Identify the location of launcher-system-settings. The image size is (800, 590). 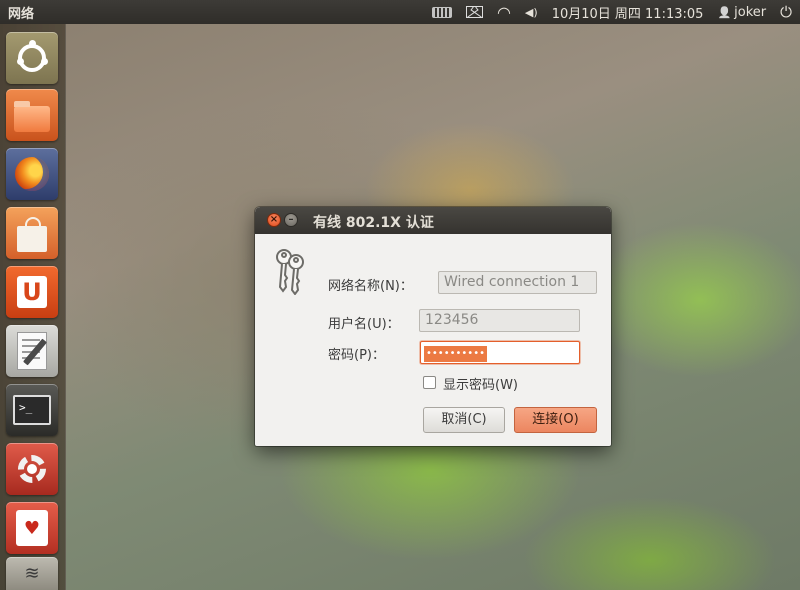
(32, 469).